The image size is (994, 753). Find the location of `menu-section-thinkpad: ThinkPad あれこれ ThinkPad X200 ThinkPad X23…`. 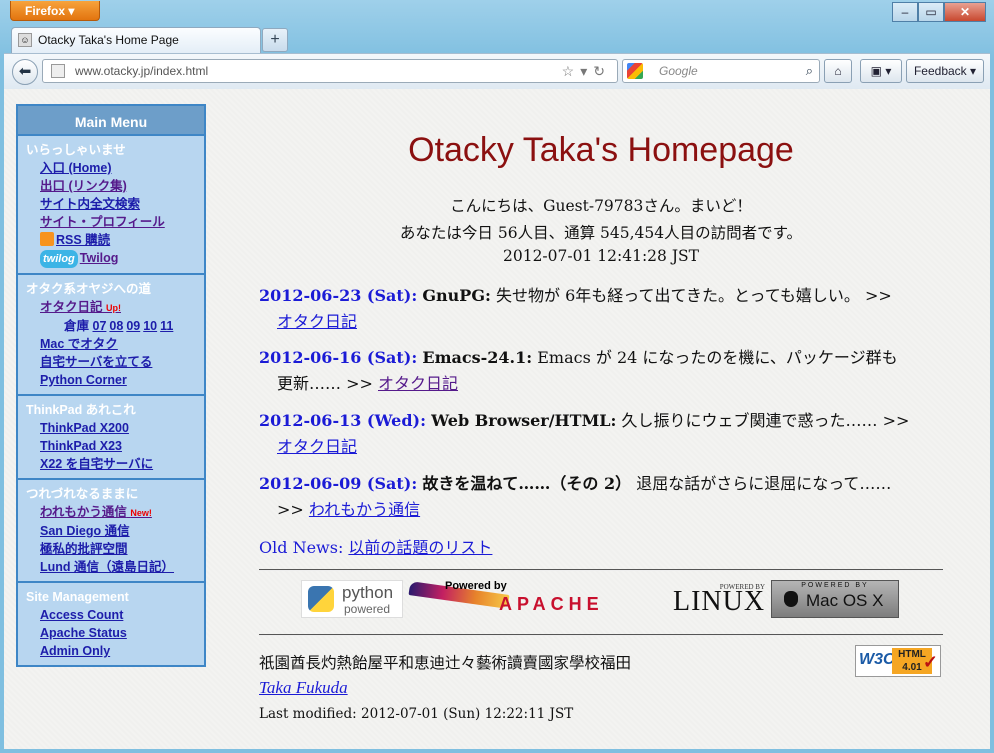

menu-section-thinkpad: ThinkPad あれこれ ThinkPad X200 ThinkPad X23… is located at coordinates (111, 436).